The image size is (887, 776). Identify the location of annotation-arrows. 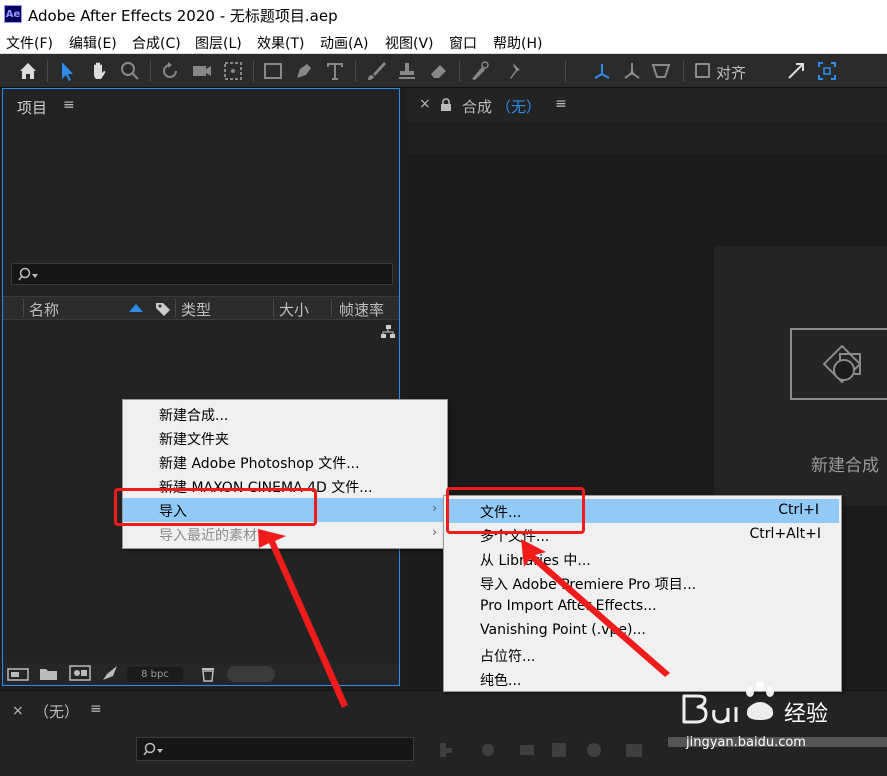
(464, 618).